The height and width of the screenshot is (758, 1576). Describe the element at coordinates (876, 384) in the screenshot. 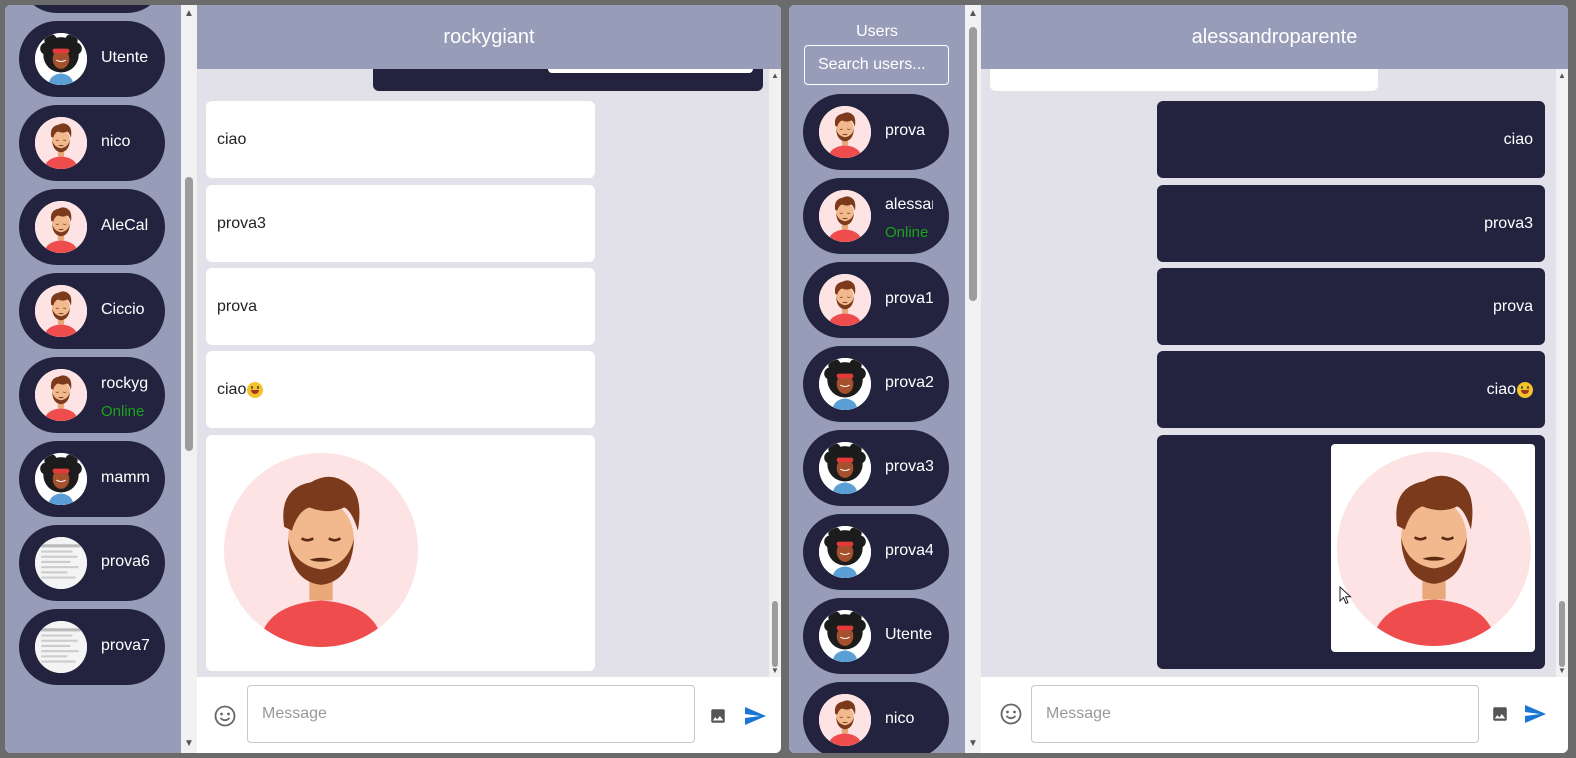

I see `user-list-item: prova2` at that location.